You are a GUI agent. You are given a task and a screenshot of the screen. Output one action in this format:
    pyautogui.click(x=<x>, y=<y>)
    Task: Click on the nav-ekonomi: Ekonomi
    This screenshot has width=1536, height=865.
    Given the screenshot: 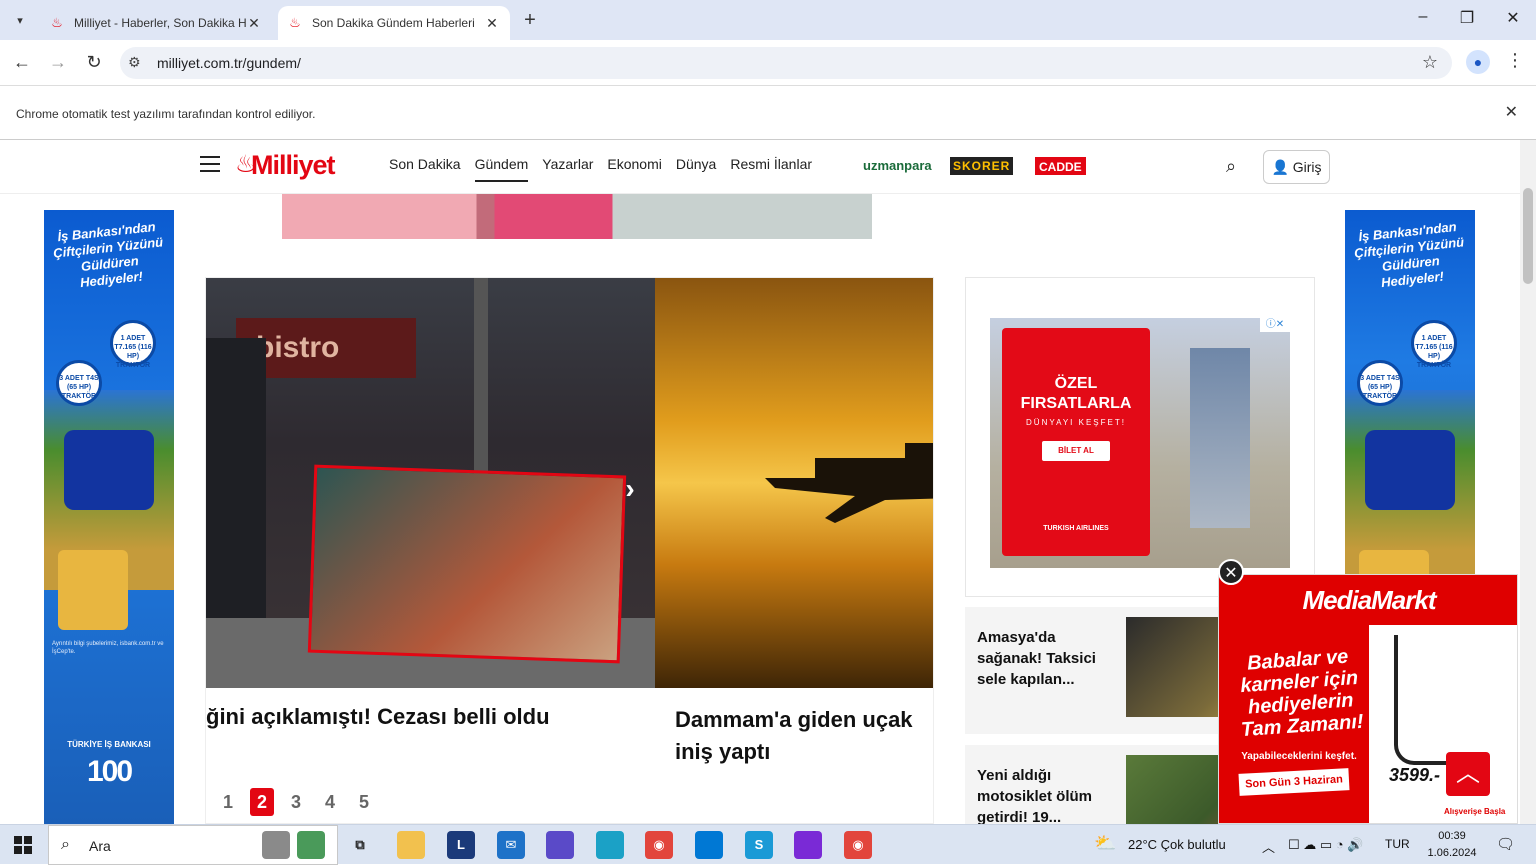 What is the action you would take?
    pyautogui.click(x=634, y=169)
    